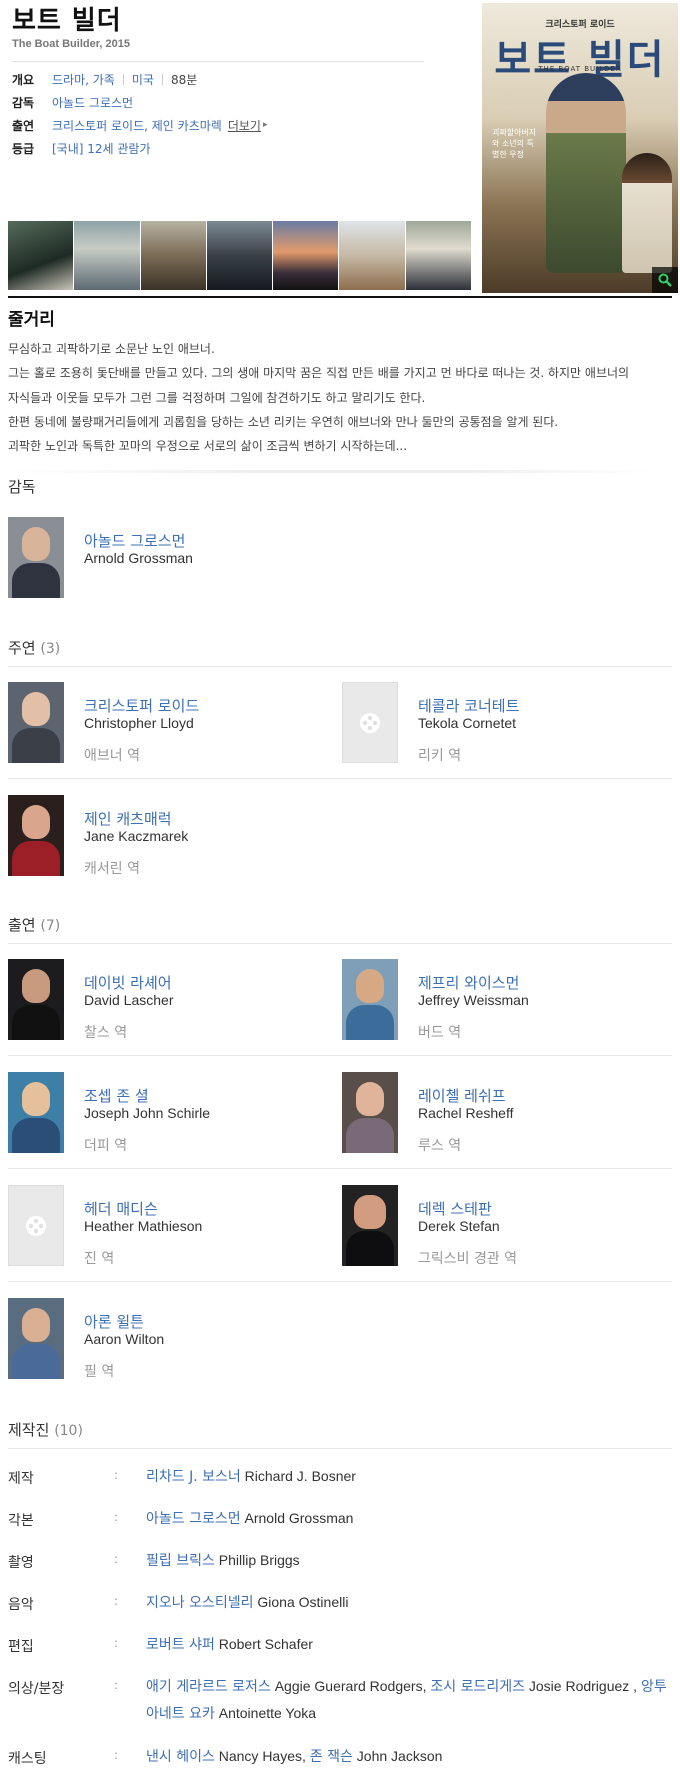 Image resolution: width=680 pixels, height=1790 pixels. I want to click on chevron-right-icon: ▸, so click(265, 125).